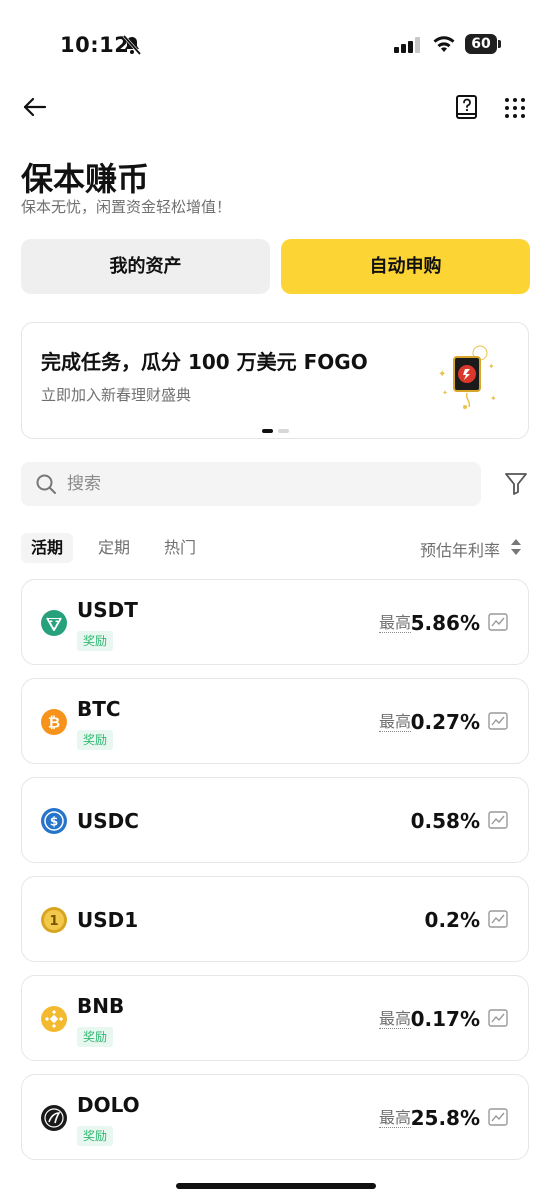 This screenshot has width=551, height=1200. What do you see at coordinates (204, 362) in the screenshot?
I see `banner-title: 完成任务，瓜分 100 万美元 FOGO` at bounding box center [204, 362].